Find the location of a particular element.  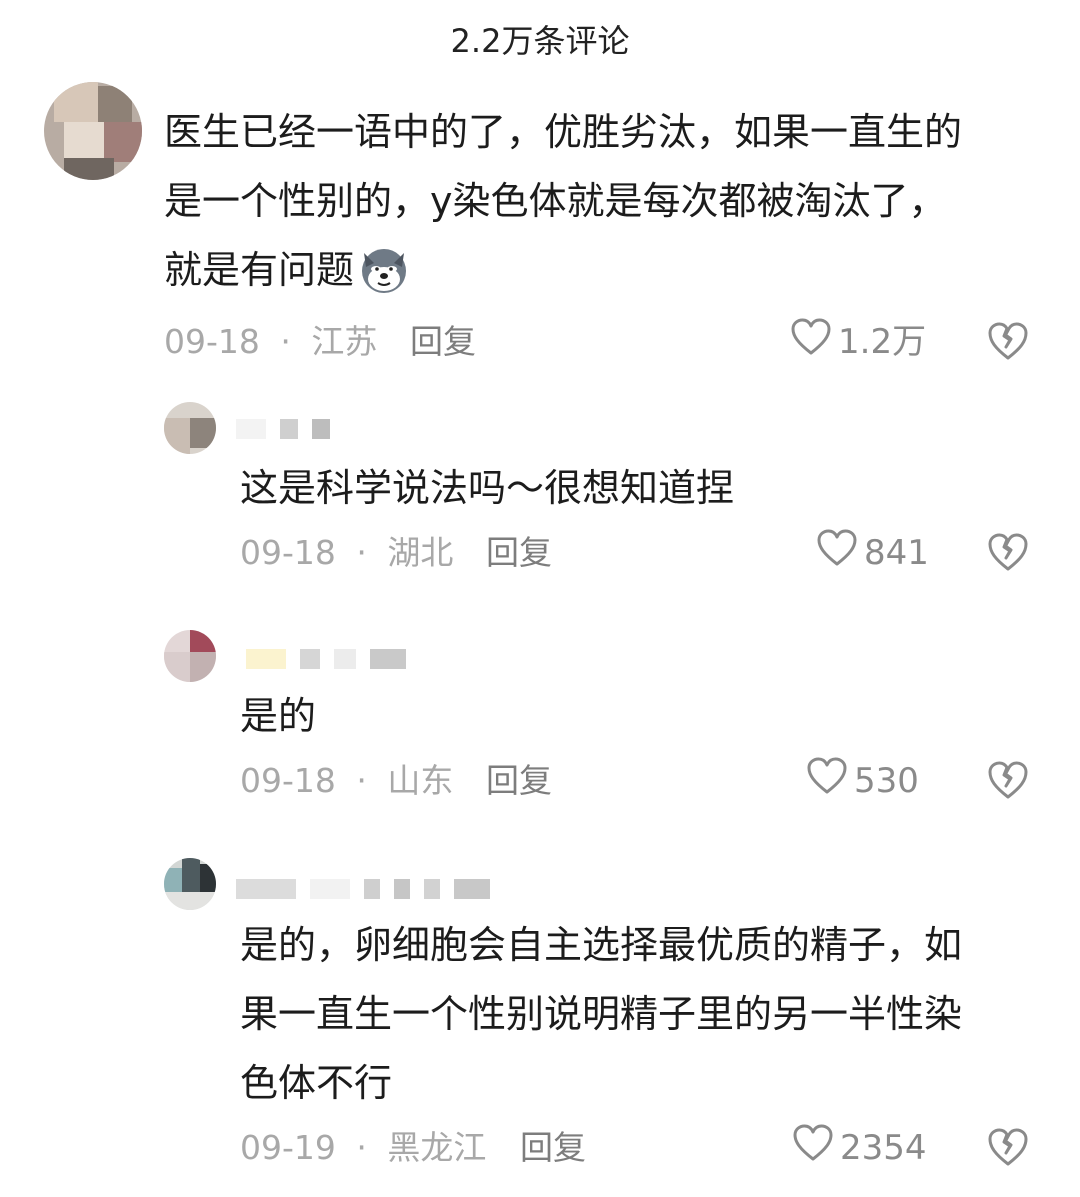

like-count: 530 is located at coordinates (886, 781).